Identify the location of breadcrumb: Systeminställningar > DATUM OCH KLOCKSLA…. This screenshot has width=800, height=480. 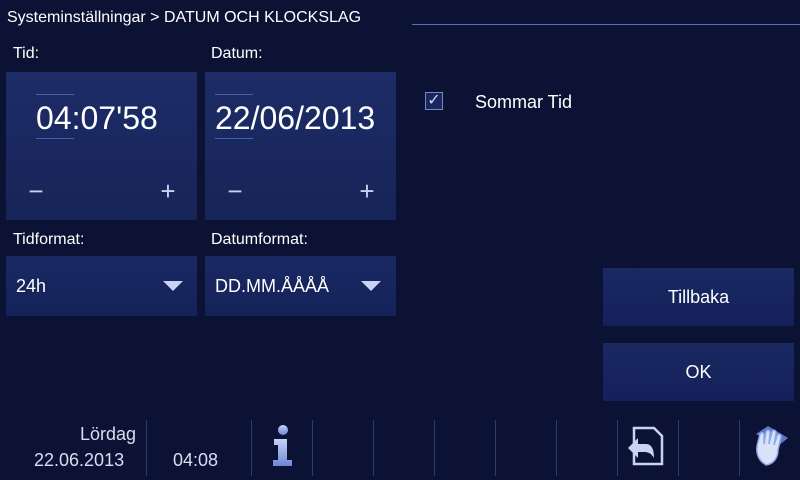
(184, 17).